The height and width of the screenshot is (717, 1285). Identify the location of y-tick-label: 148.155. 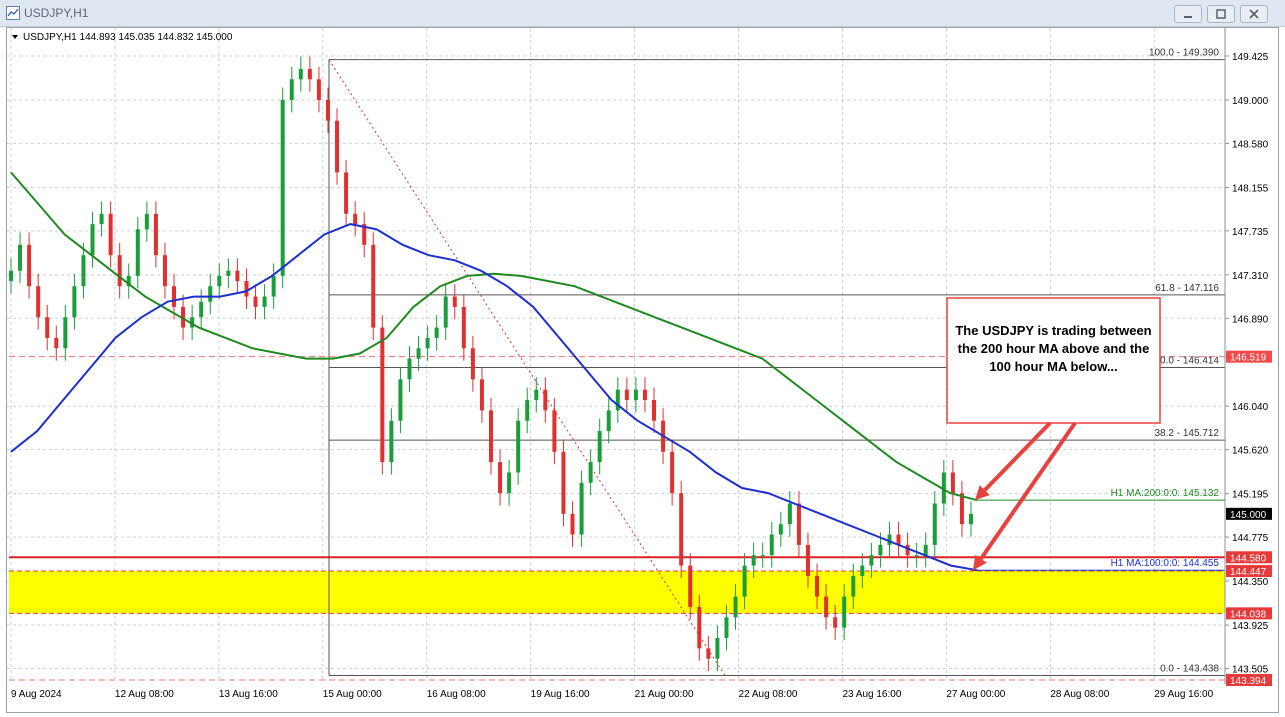
(1250, 188).